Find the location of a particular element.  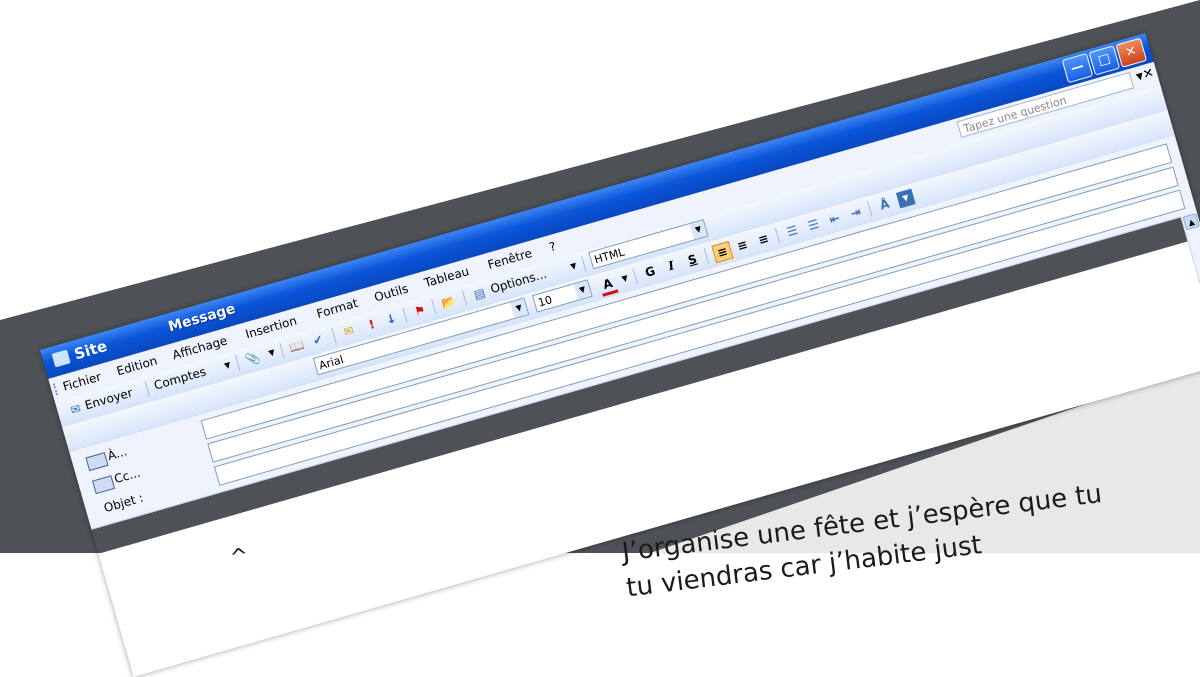

body-accent-char: ^ is located at coordinates (239, 557).